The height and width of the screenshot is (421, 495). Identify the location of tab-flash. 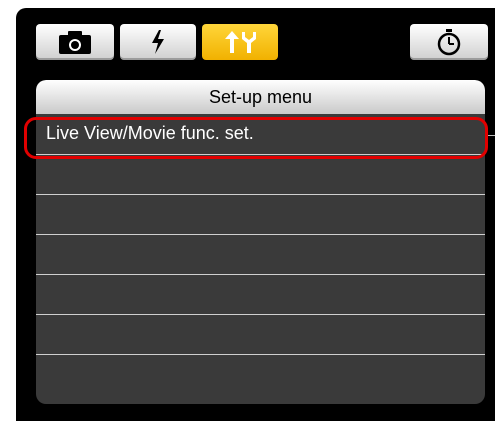
(158, 42).